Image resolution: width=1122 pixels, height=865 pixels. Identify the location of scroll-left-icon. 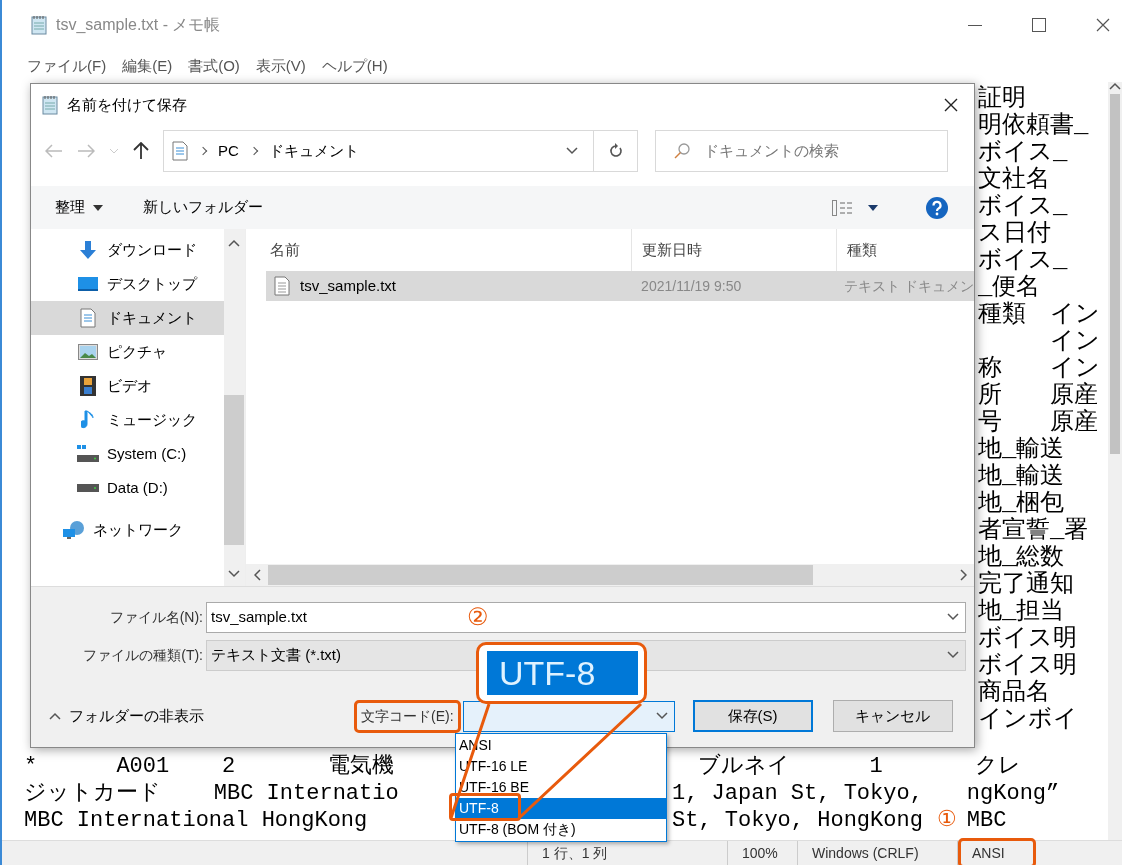
(257, 575).